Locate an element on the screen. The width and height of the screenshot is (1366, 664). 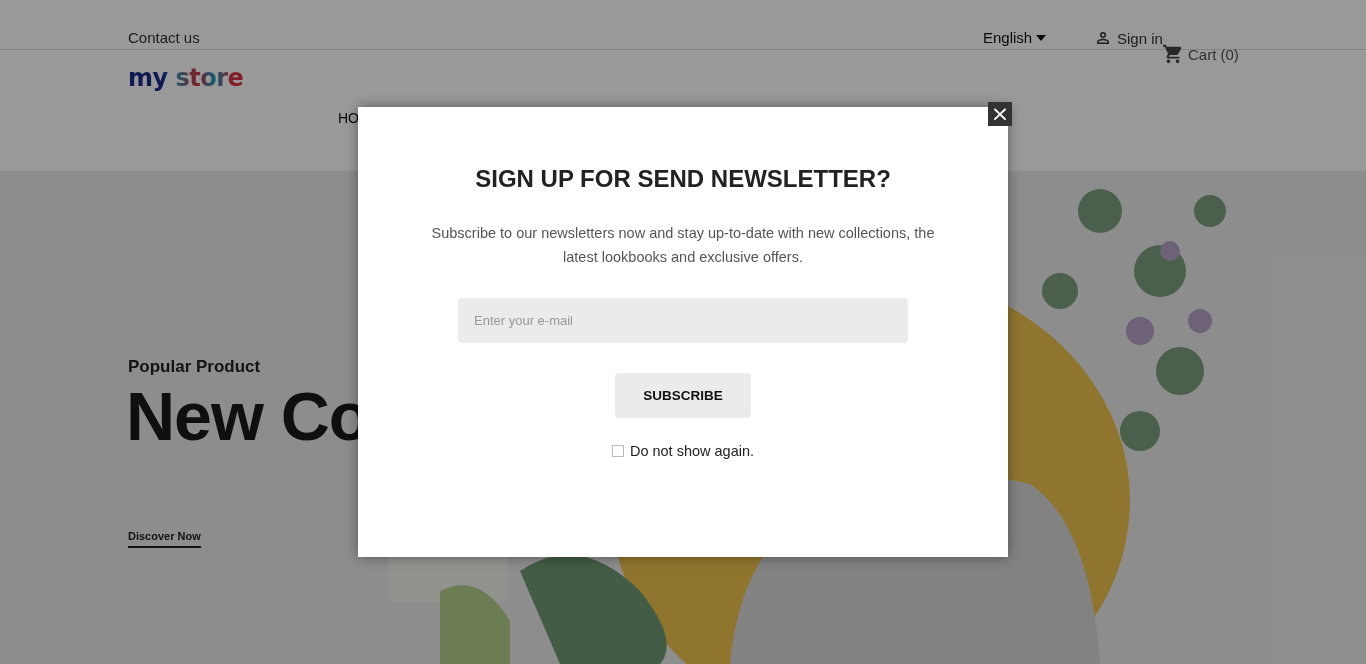
caret-icon is located at coordinates (1041, 37).